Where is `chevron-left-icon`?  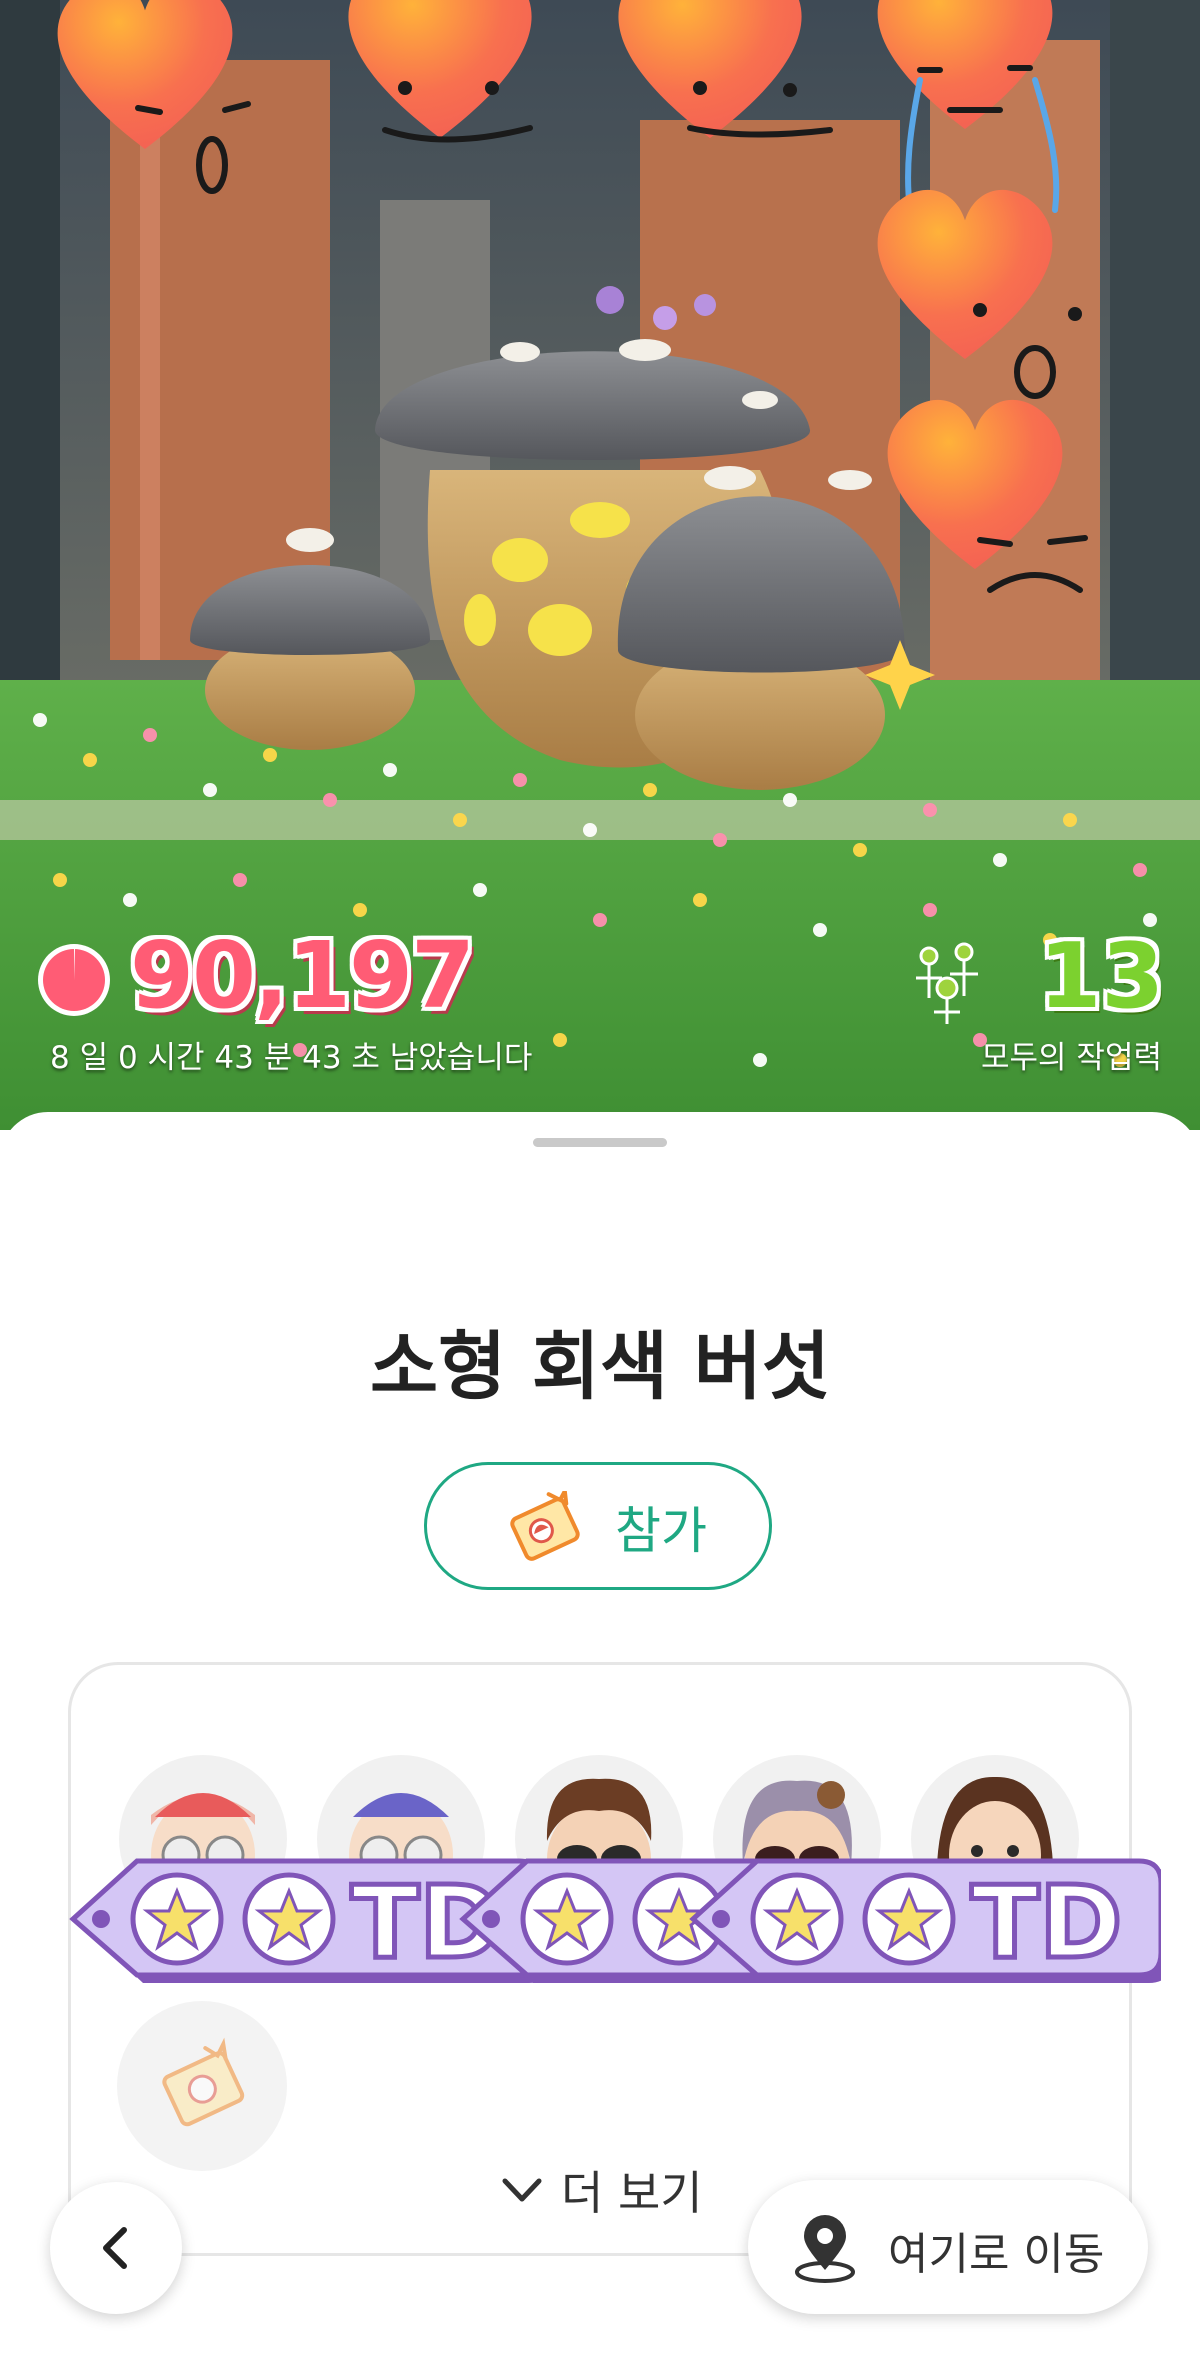
chevron-left-icon is located at coordinates (115, 2248).